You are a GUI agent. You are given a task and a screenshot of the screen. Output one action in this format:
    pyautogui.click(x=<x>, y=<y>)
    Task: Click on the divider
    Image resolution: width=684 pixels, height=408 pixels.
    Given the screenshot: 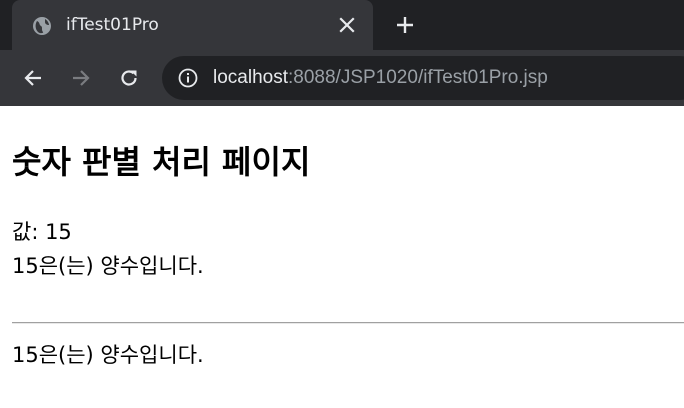 What is the action you would take?
    pyautogui.click(x=348, y=323)
    